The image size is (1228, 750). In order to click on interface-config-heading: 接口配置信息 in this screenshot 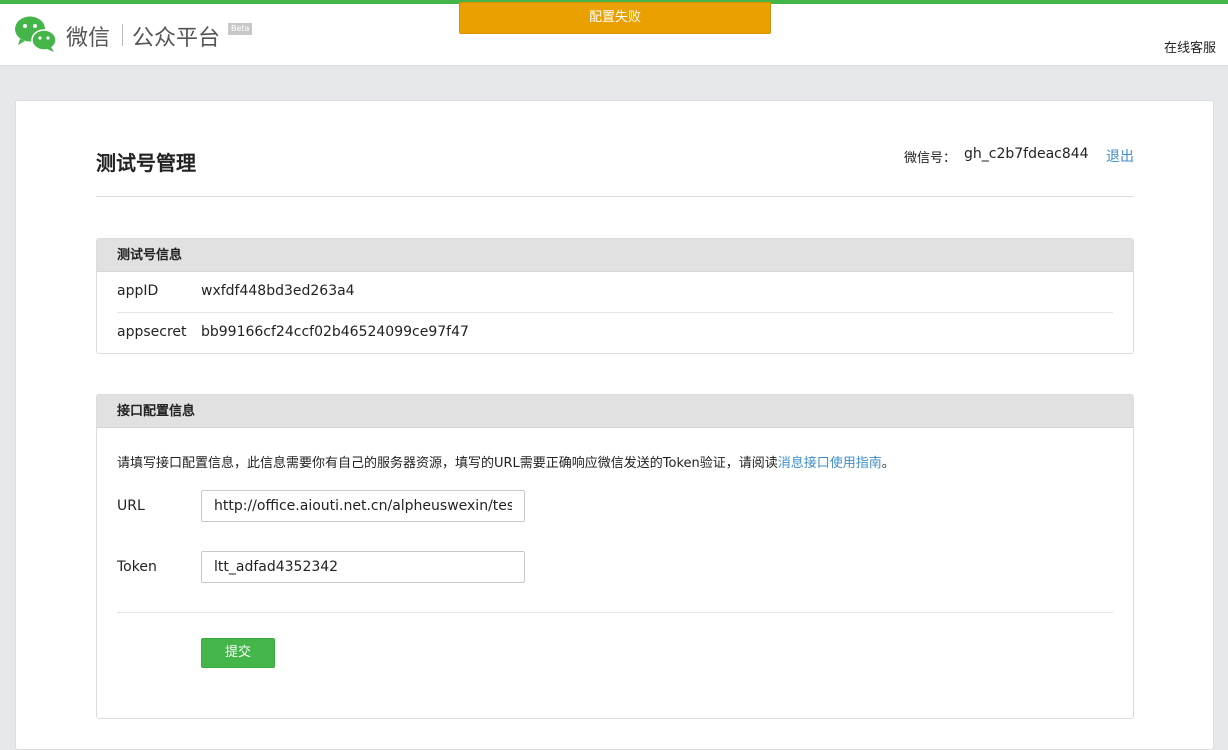, I will do `click(615, 411)`.